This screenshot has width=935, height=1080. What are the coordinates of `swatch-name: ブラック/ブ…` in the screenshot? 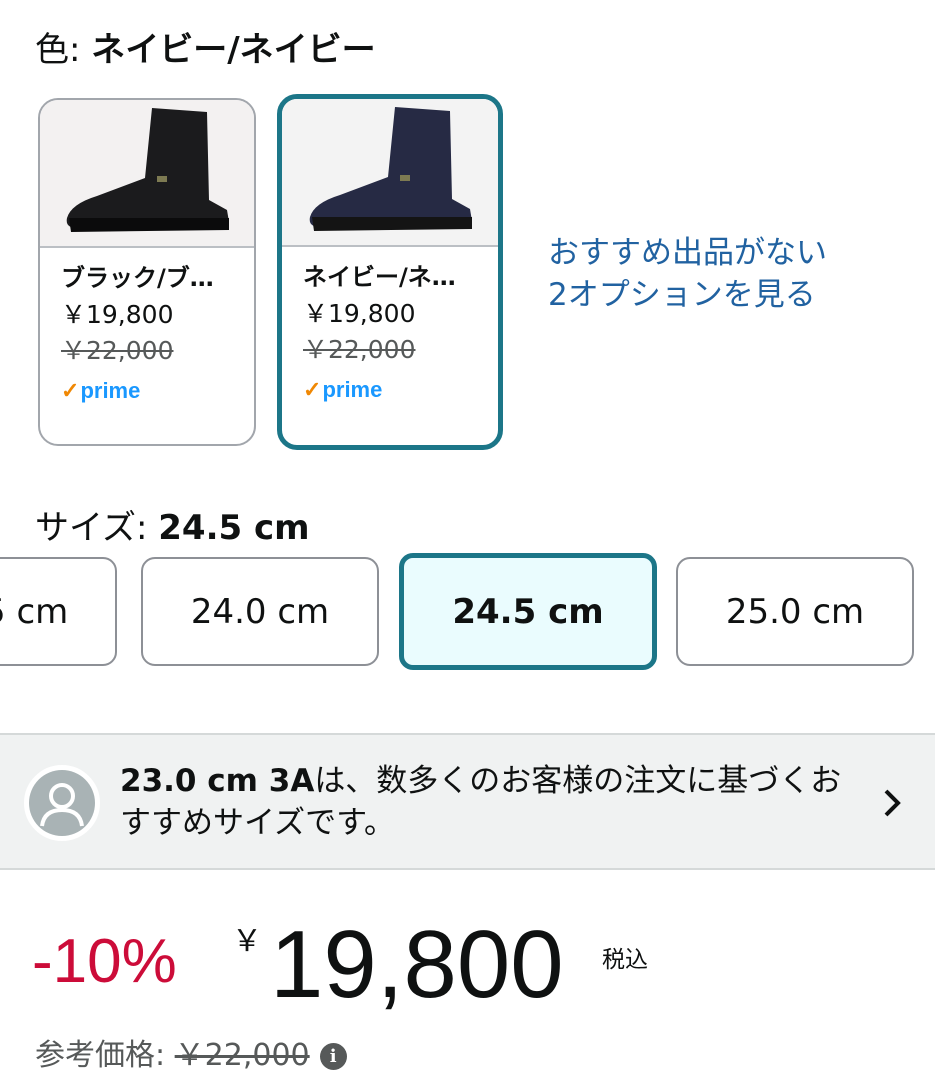 It's located at (137, 278).